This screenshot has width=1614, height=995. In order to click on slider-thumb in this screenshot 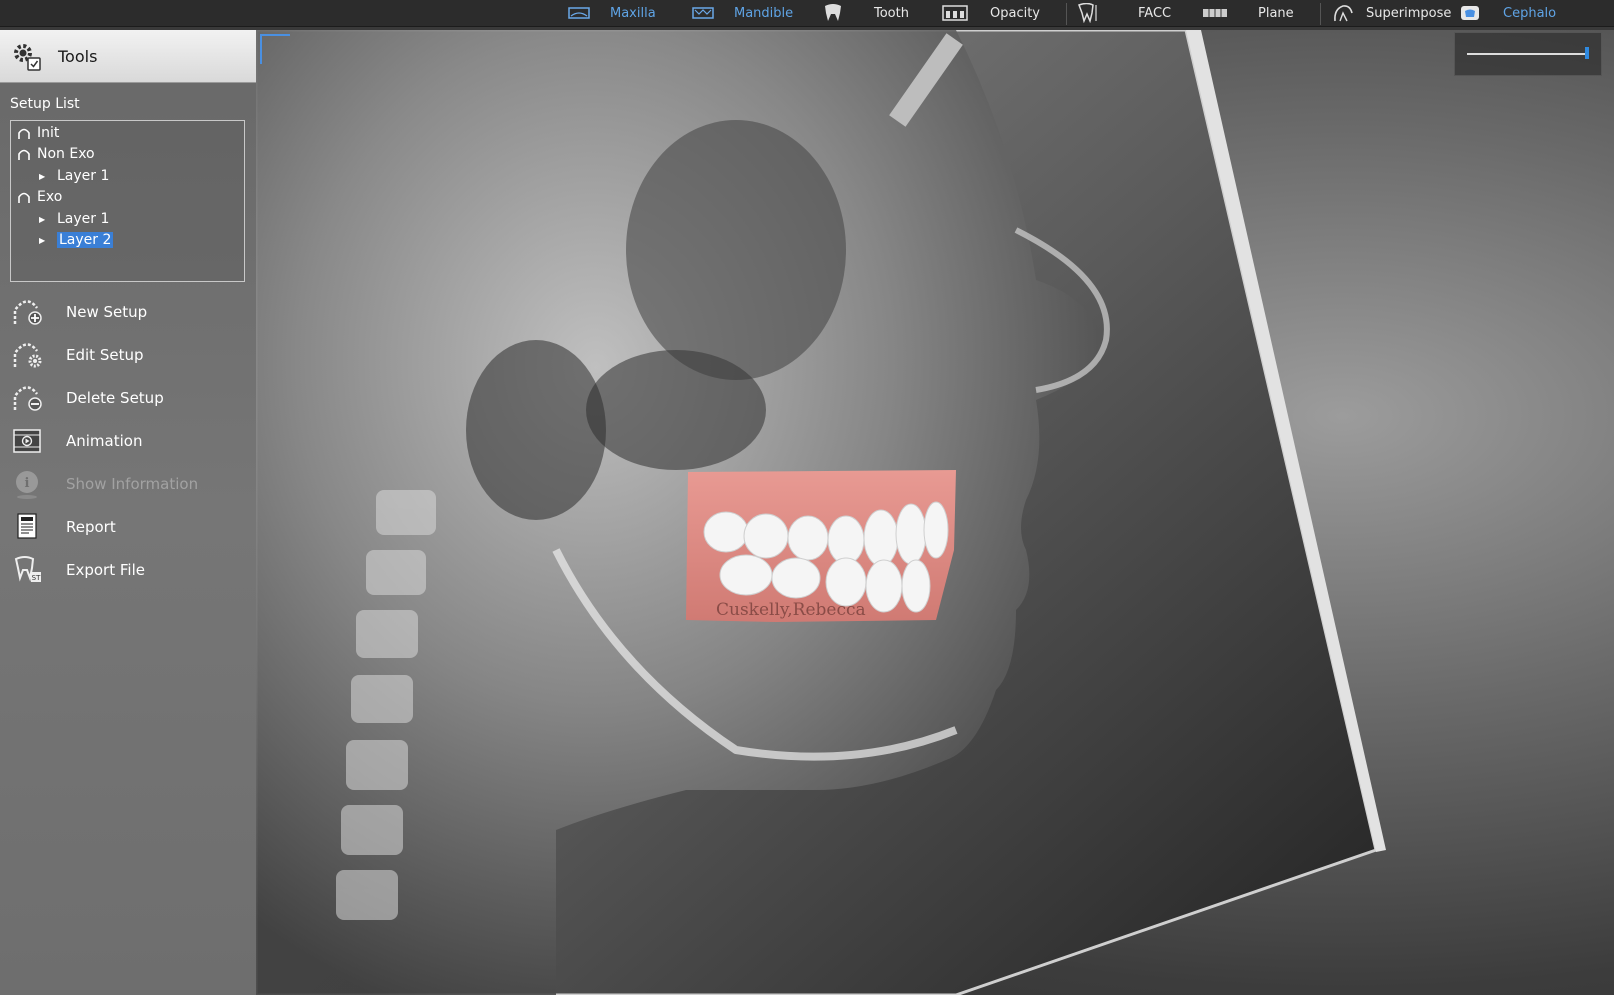, I will do `click(1587, 53)`.